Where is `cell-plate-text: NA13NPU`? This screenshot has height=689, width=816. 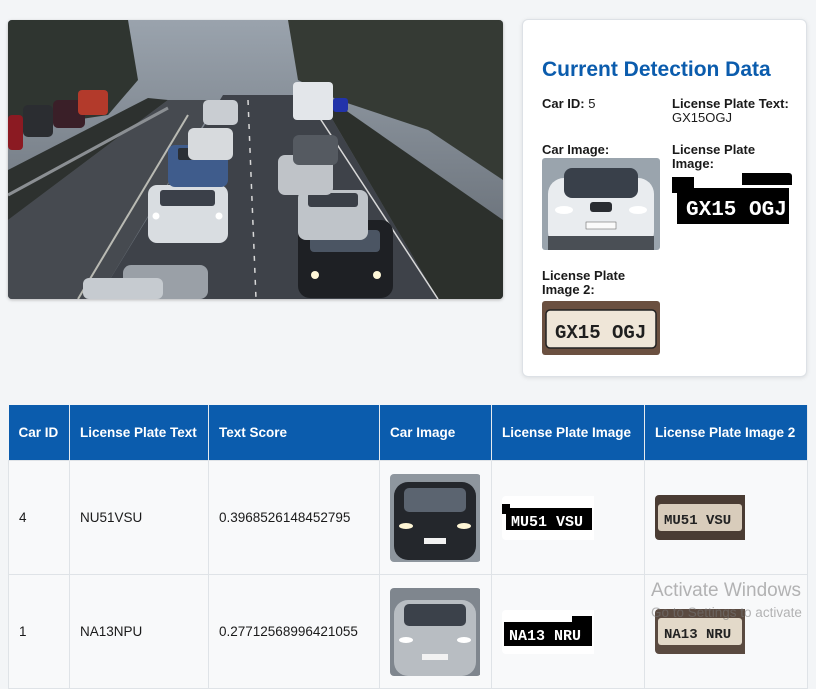 cell-plate-text: NA13NPU is located at coordinates (139, 631).